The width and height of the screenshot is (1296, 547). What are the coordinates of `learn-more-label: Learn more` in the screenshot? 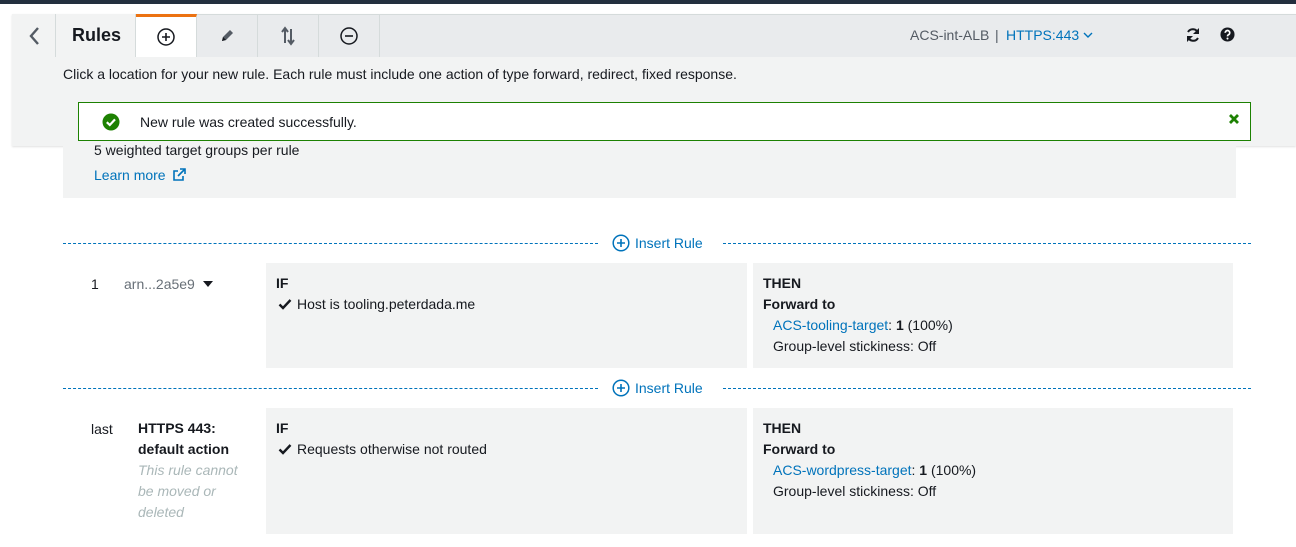 It's located at (130, 175).